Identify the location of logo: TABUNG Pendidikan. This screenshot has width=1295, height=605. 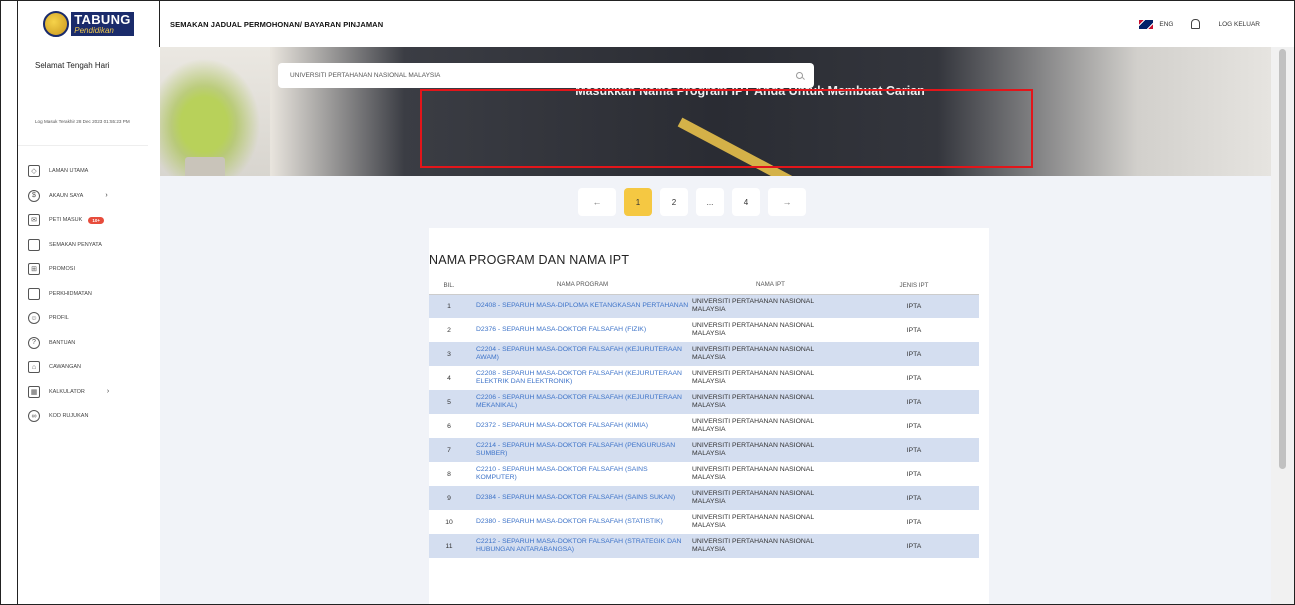
(89, 24).